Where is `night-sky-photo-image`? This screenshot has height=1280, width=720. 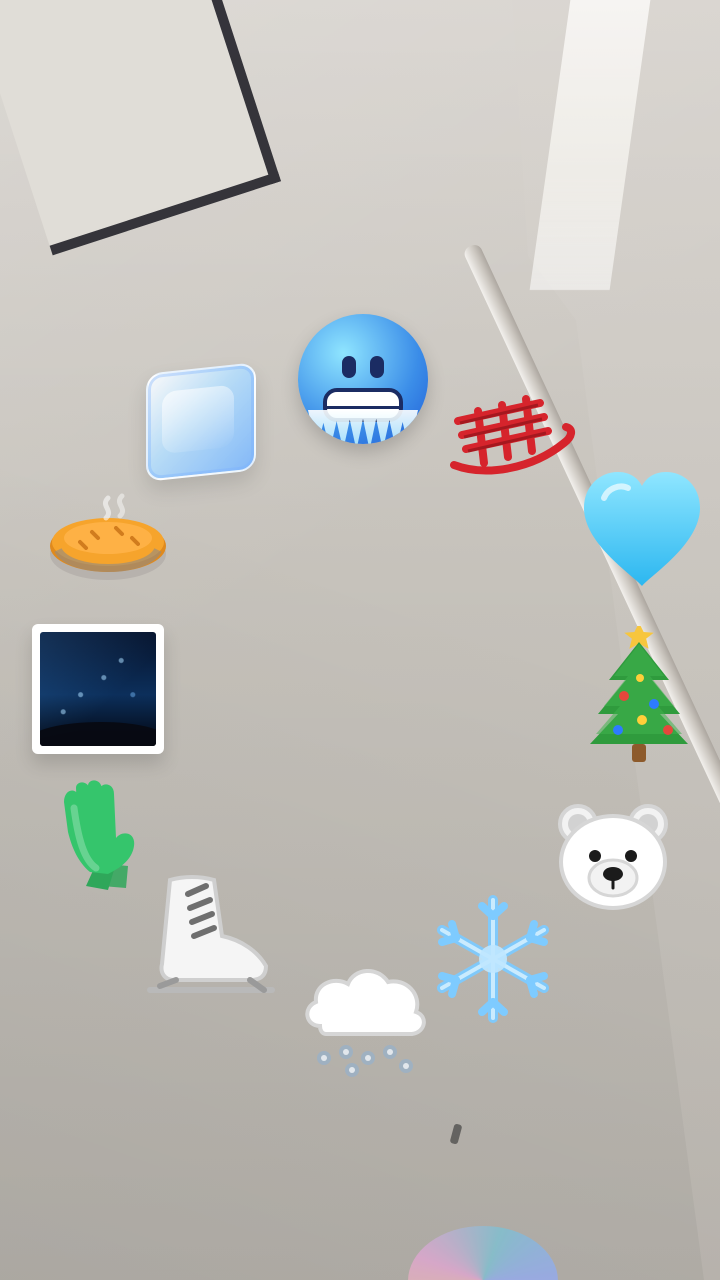 night-sky-photo-image is located at coordinates (98, 689).